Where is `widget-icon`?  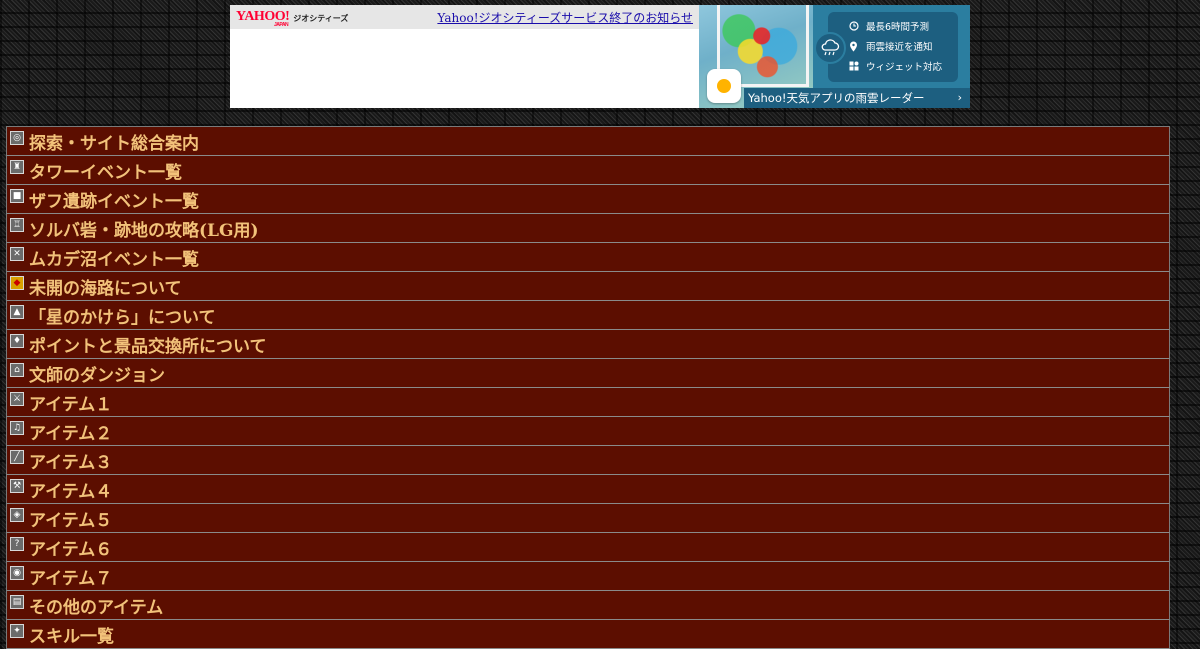
widget-icon is located at coordinates (853, 66).